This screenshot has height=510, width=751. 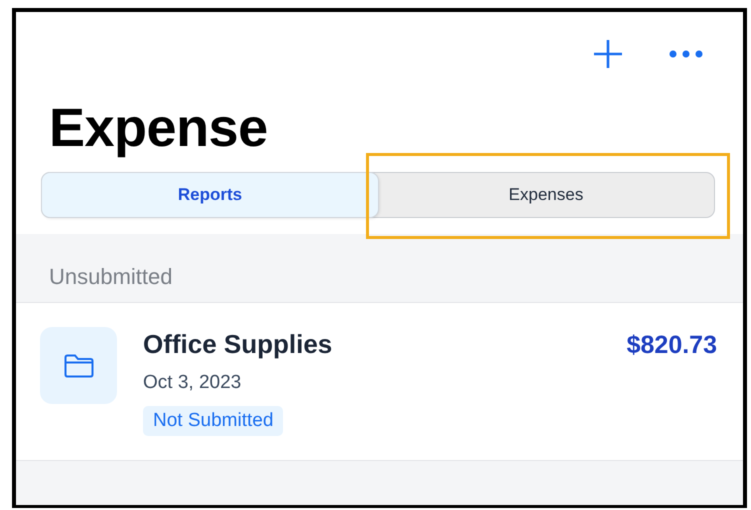 What do you see at coordinates (111, 277) in the screenshot?
I see `section-header: Unsubmitted` at bounding box center [111, 277].